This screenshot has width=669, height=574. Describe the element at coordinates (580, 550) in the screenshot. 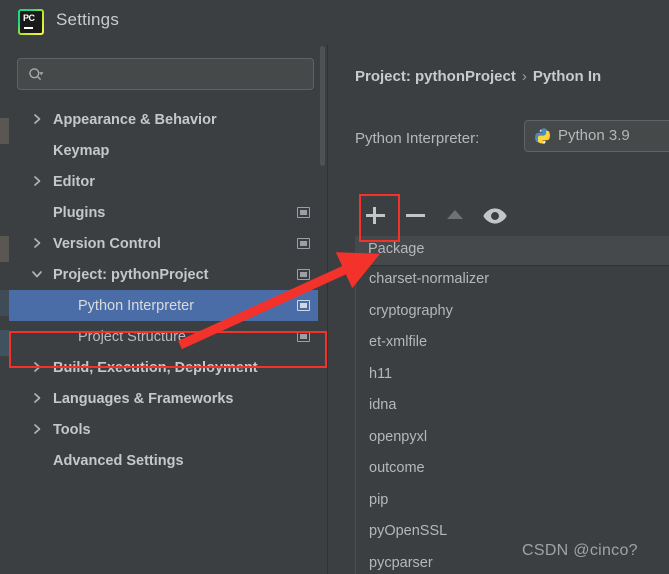

I see `watermark: CSDN @cinco?` at that location.